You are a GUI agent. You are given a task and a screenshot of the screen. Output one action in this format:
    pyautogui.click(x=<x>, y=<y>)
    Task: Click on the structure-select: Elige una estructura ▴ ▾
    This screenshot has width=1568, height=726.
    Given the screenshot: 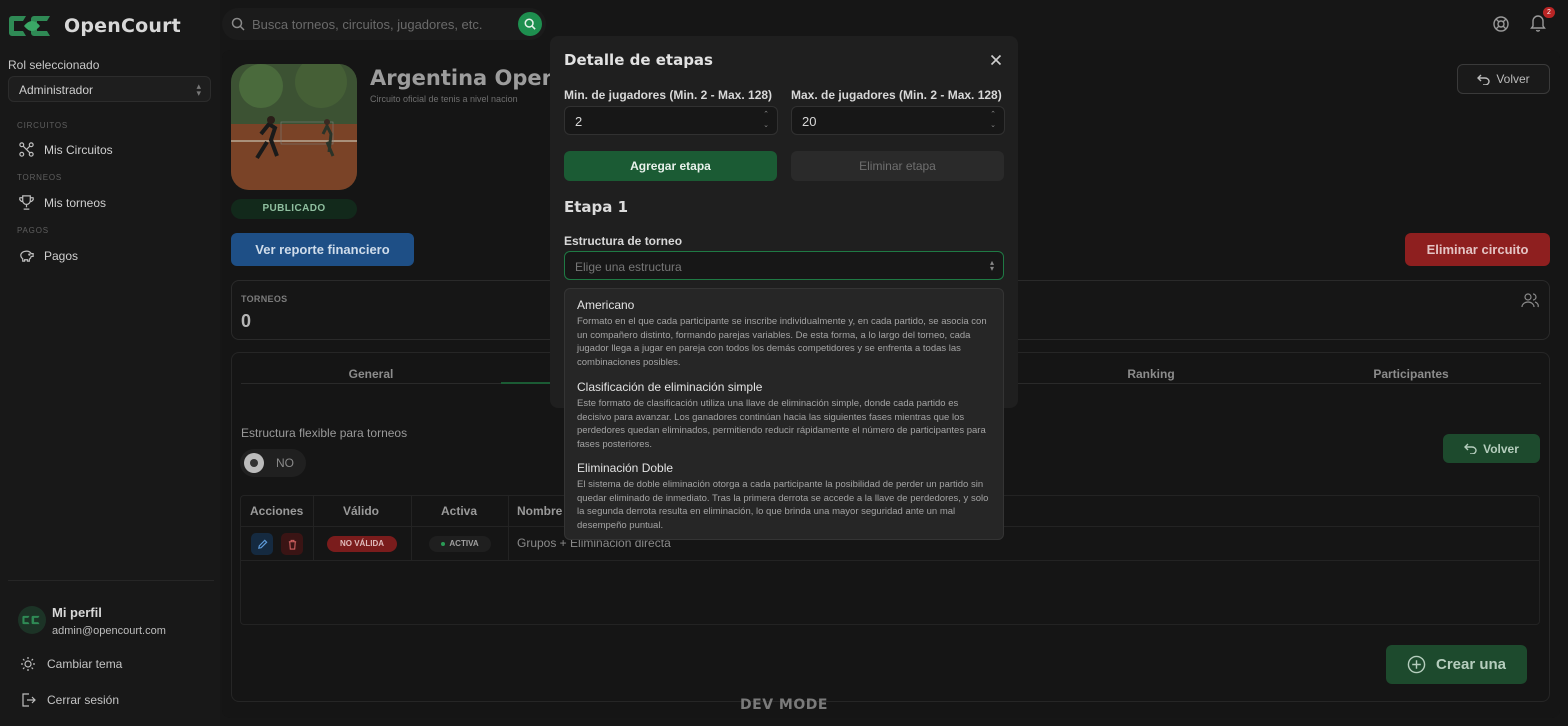 What is the action you would take?
    pyautogui.click(x=784, y=265)
    